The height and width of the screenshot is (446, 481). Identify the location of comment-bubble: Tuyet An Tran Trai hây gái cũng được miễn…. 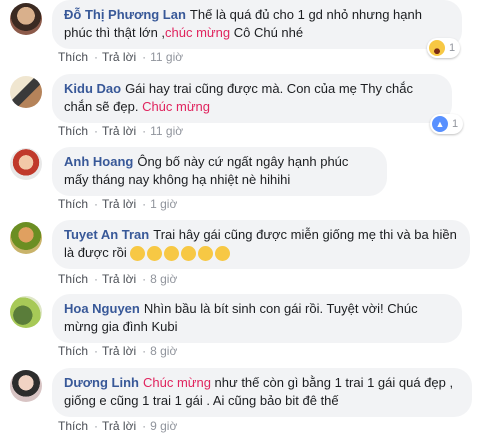
(261, 244).